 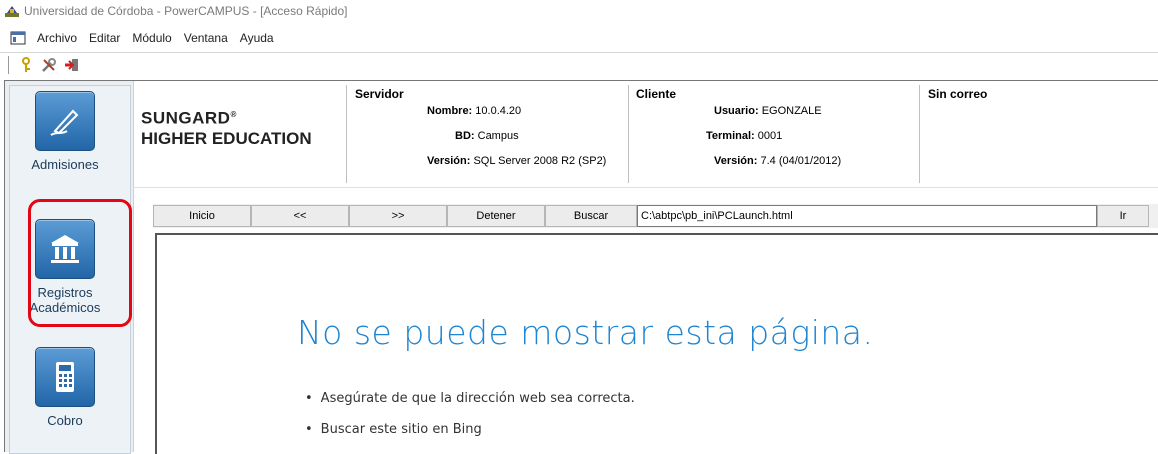 What do you see at coordinates (241, 127) in the screenshot?
I see `sungard-logo: SUNGARD® HIGHER EDUCATION` at bounding box center [241, 127].